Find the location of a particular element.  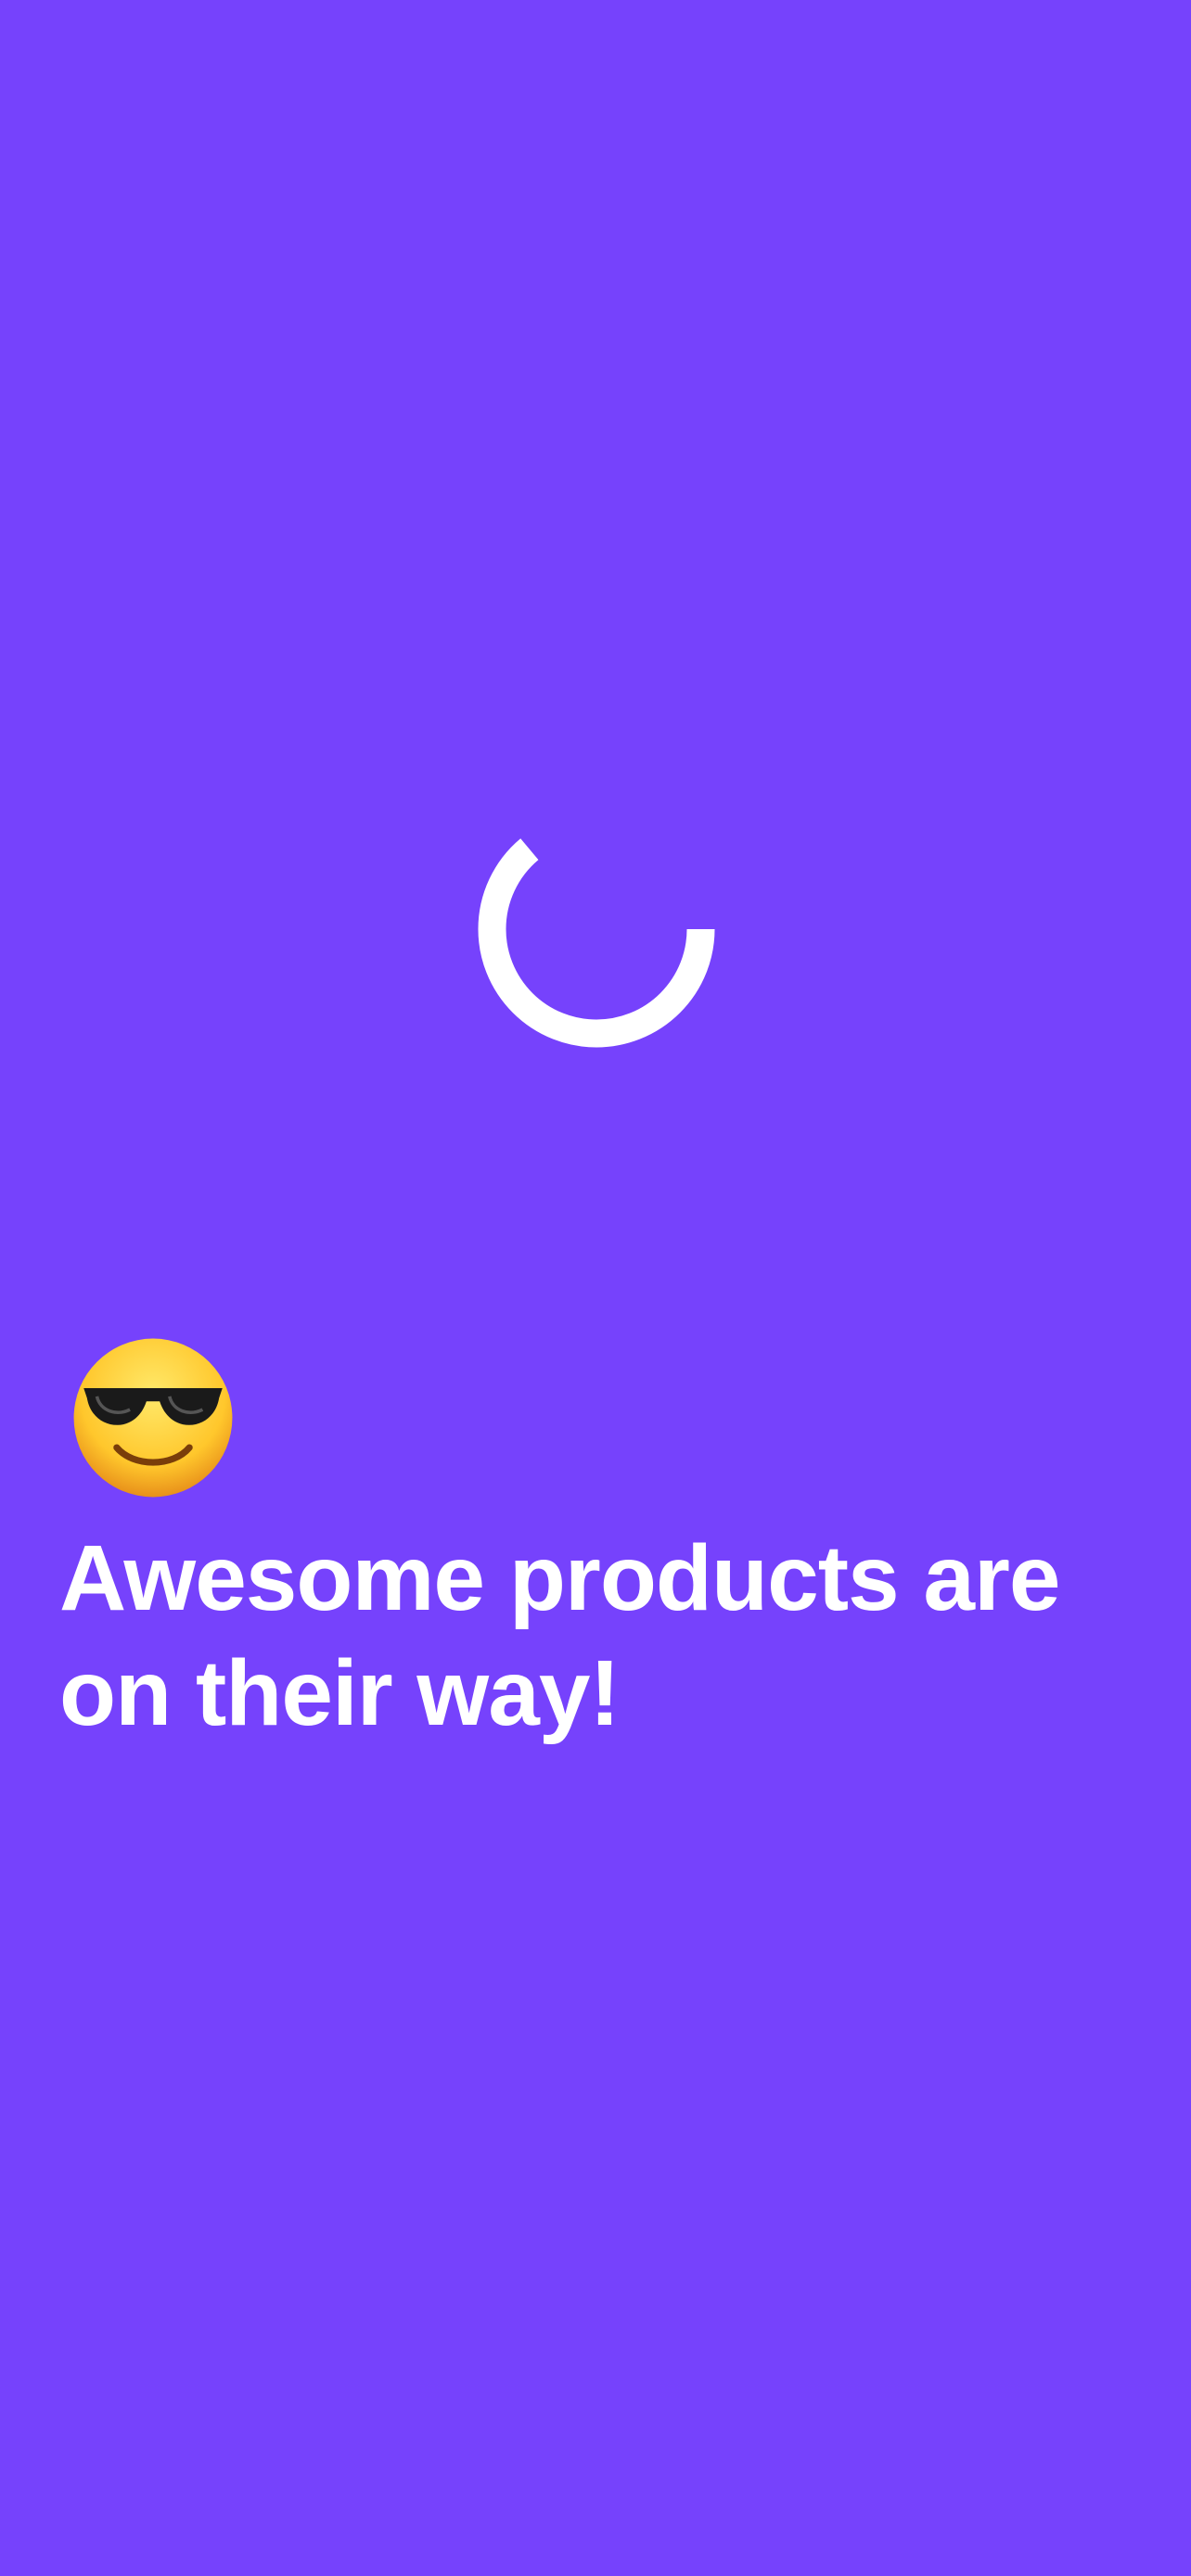

smiling-face-with-sunglasses-icon is located at coordinates (153, 1418).